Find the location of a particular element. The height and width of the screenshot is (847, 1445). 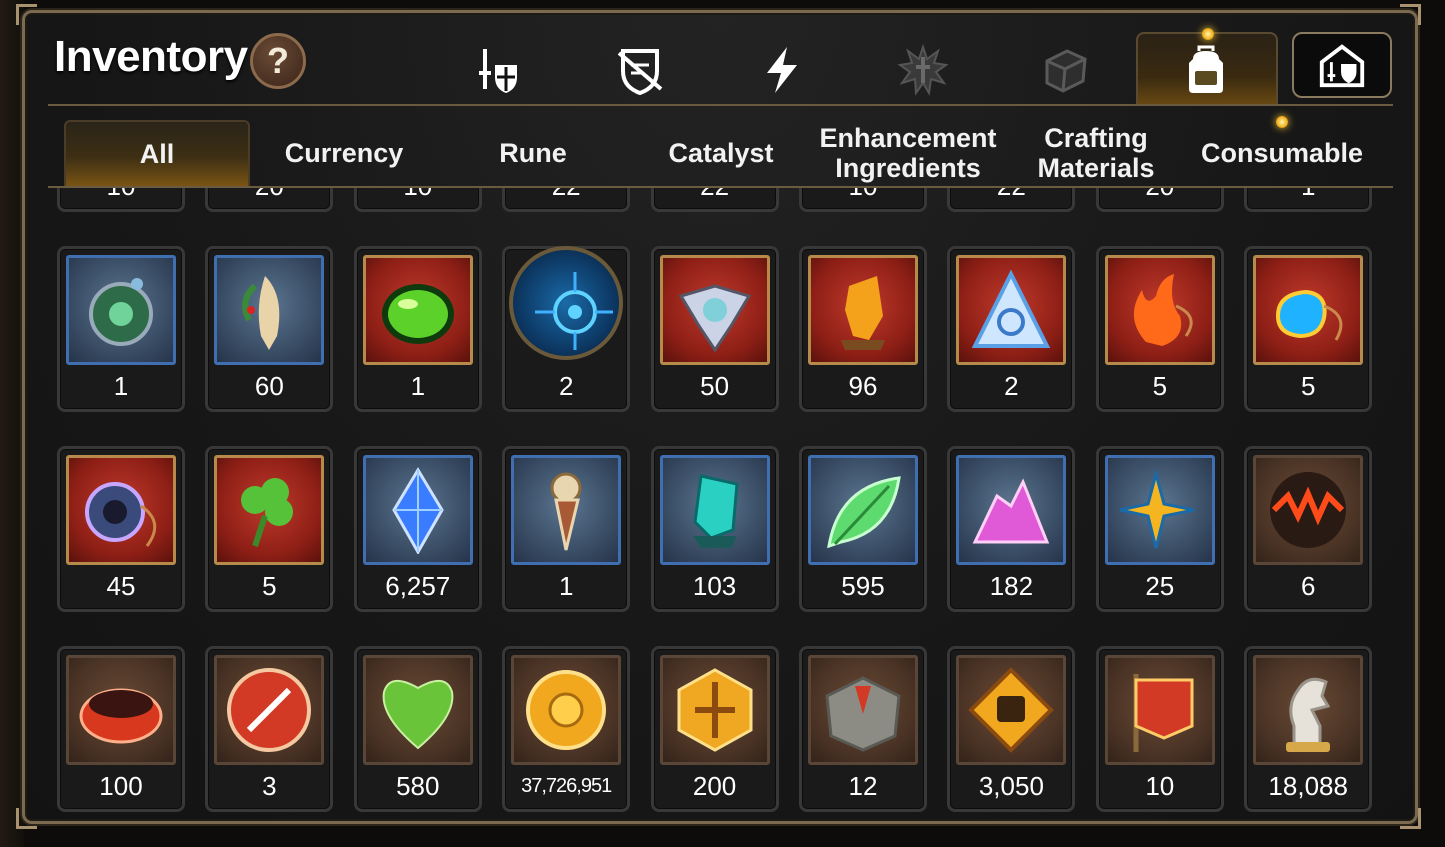

category-inventory-button is located at coordinates (1206, 70).